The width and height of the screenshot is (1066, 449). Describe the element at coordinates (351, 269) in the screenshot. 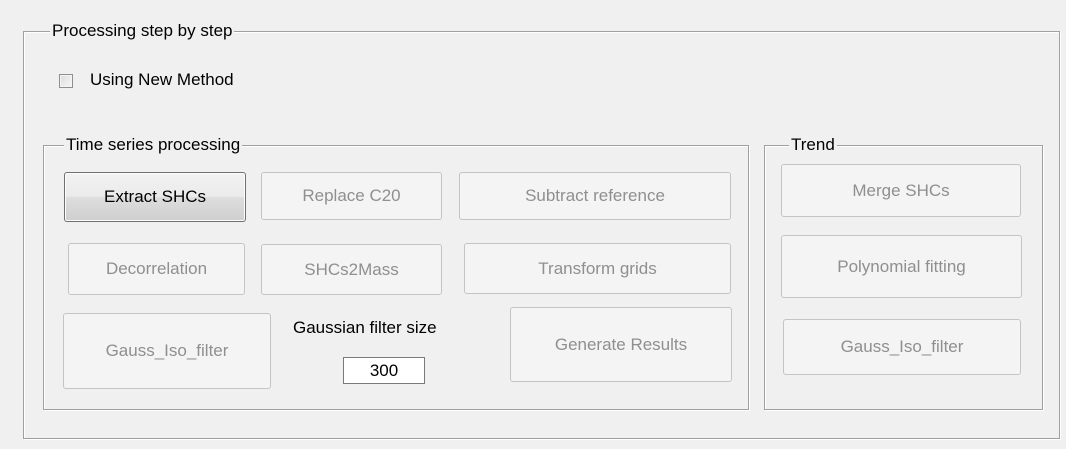

I see `shcs2mass-button: SHCs2Mass` at that location.